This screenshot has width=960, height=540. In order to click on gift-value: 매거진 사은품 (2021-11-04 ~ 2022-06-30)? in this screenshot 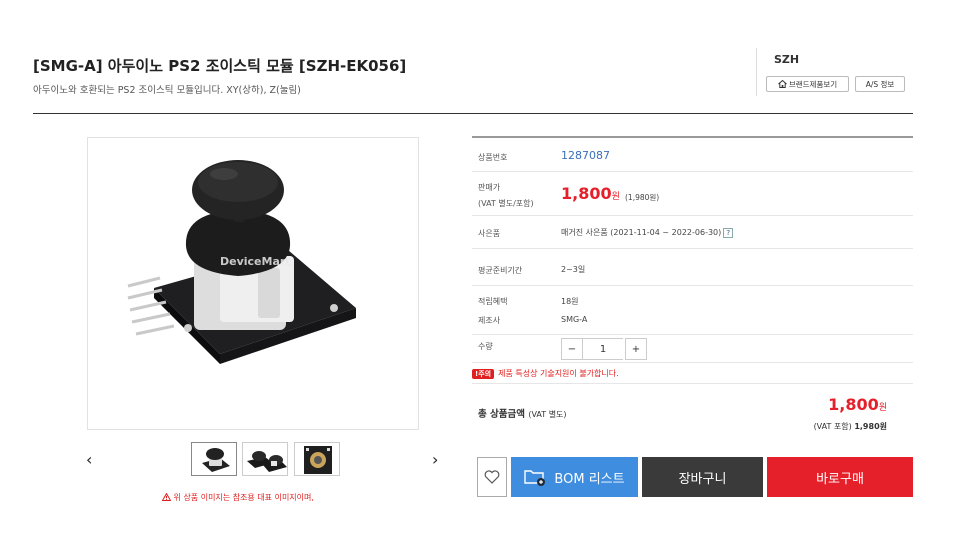, I will do `click(647, 232)`.